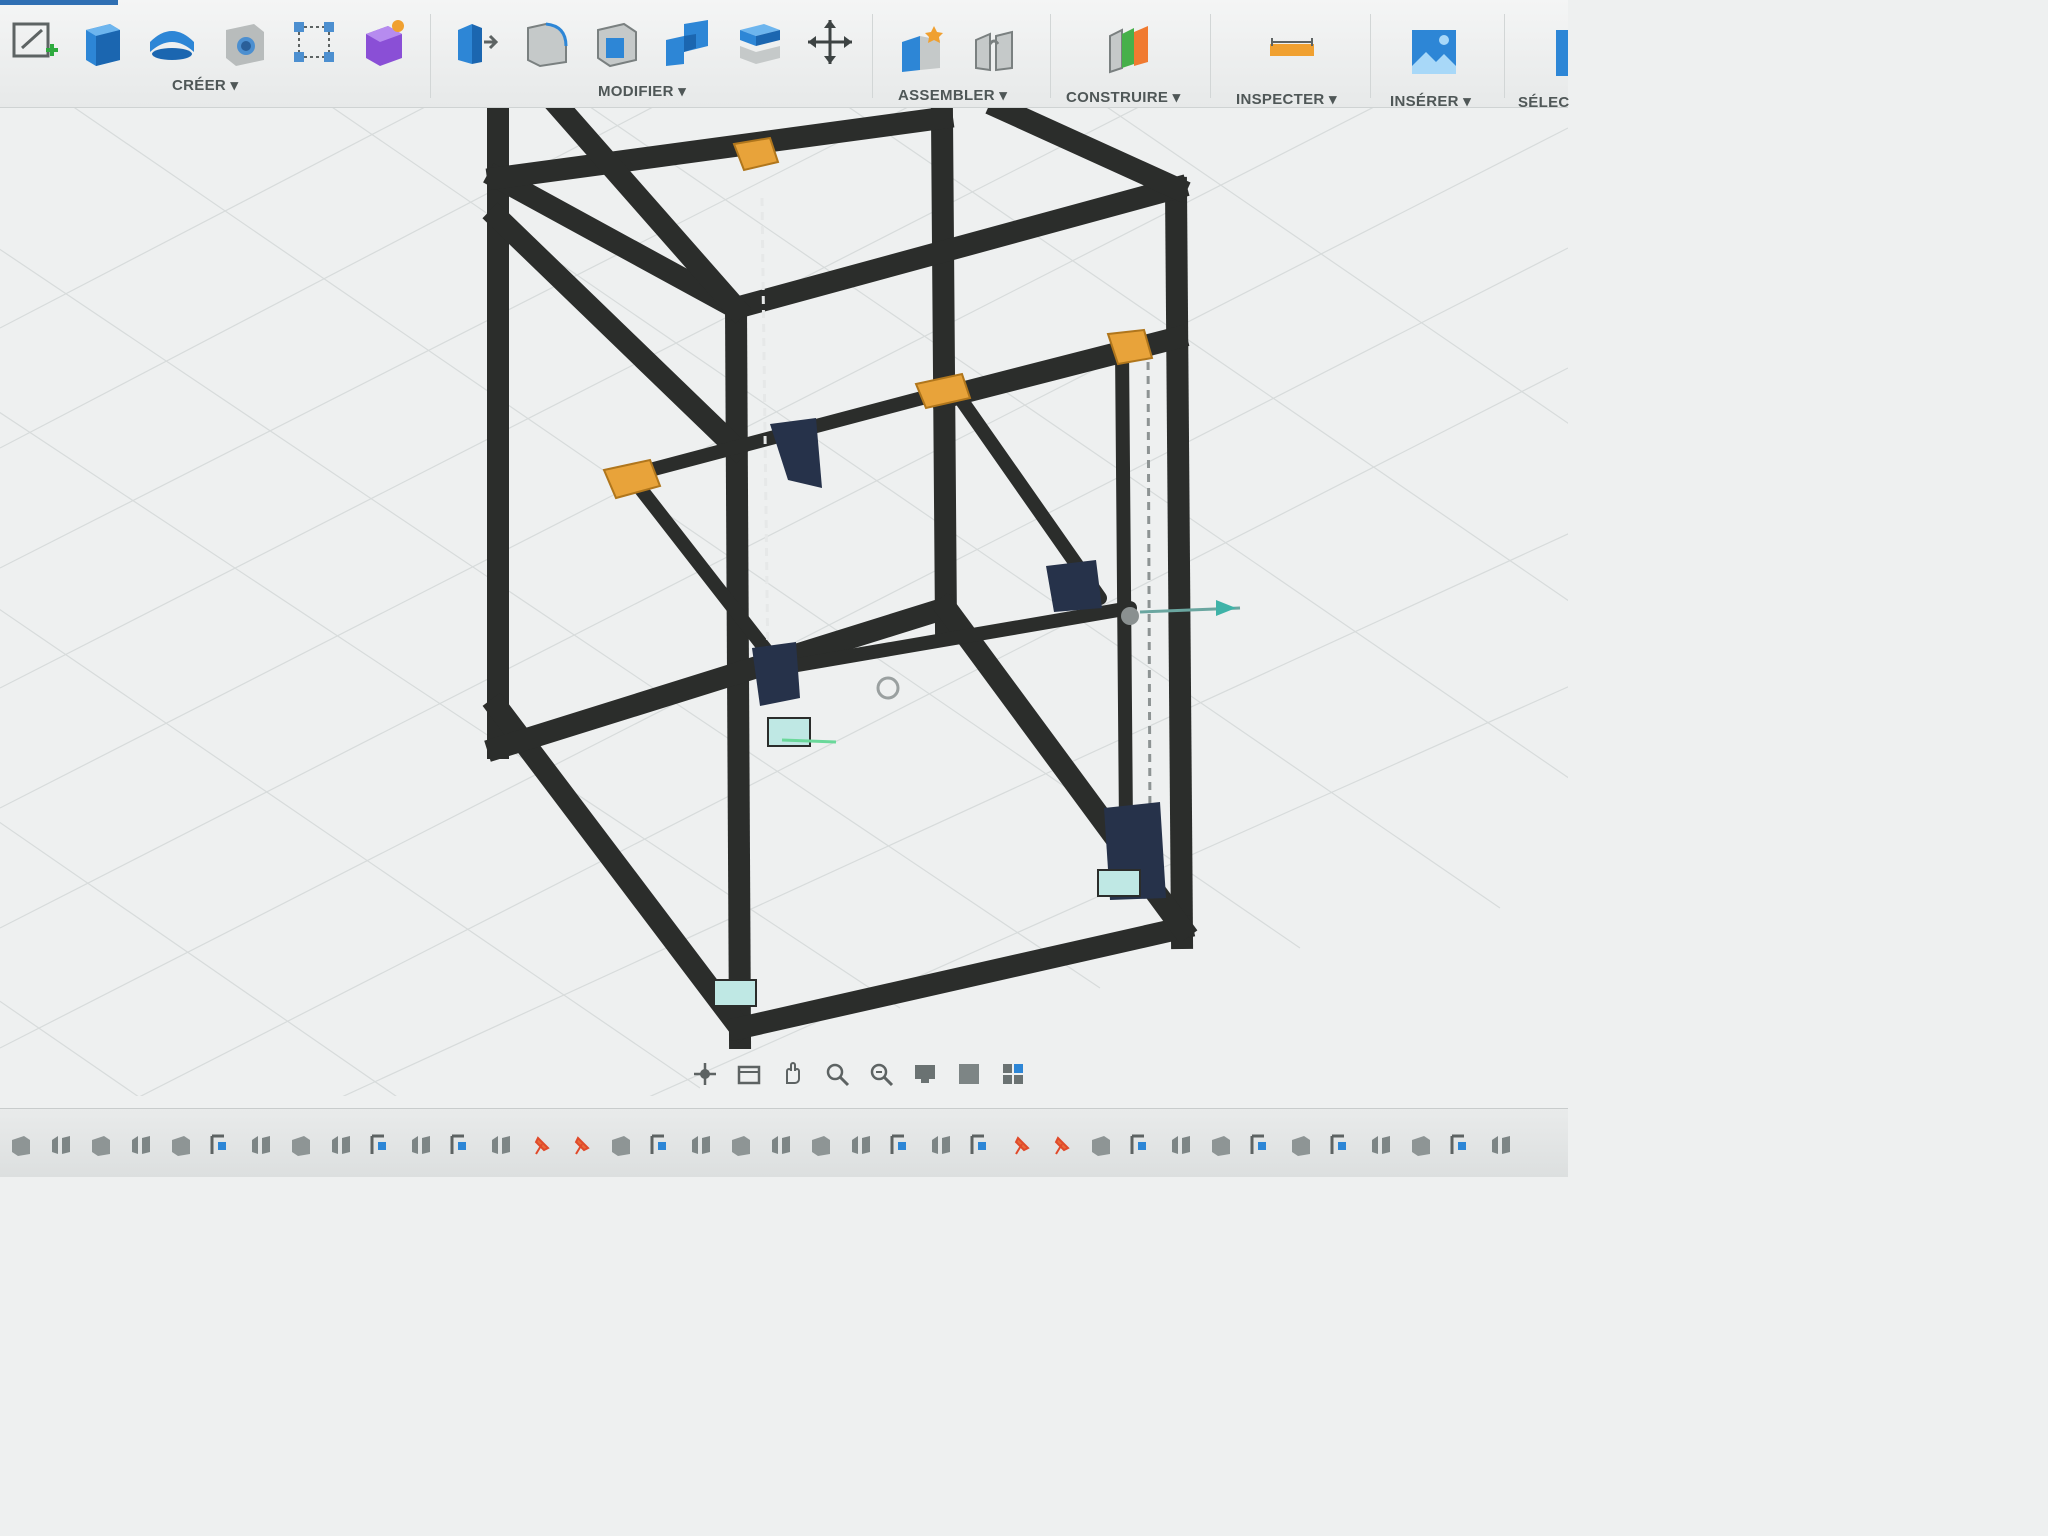 The image size is (2048, 1536). I want to click on joint-icon, so click(994, 48).